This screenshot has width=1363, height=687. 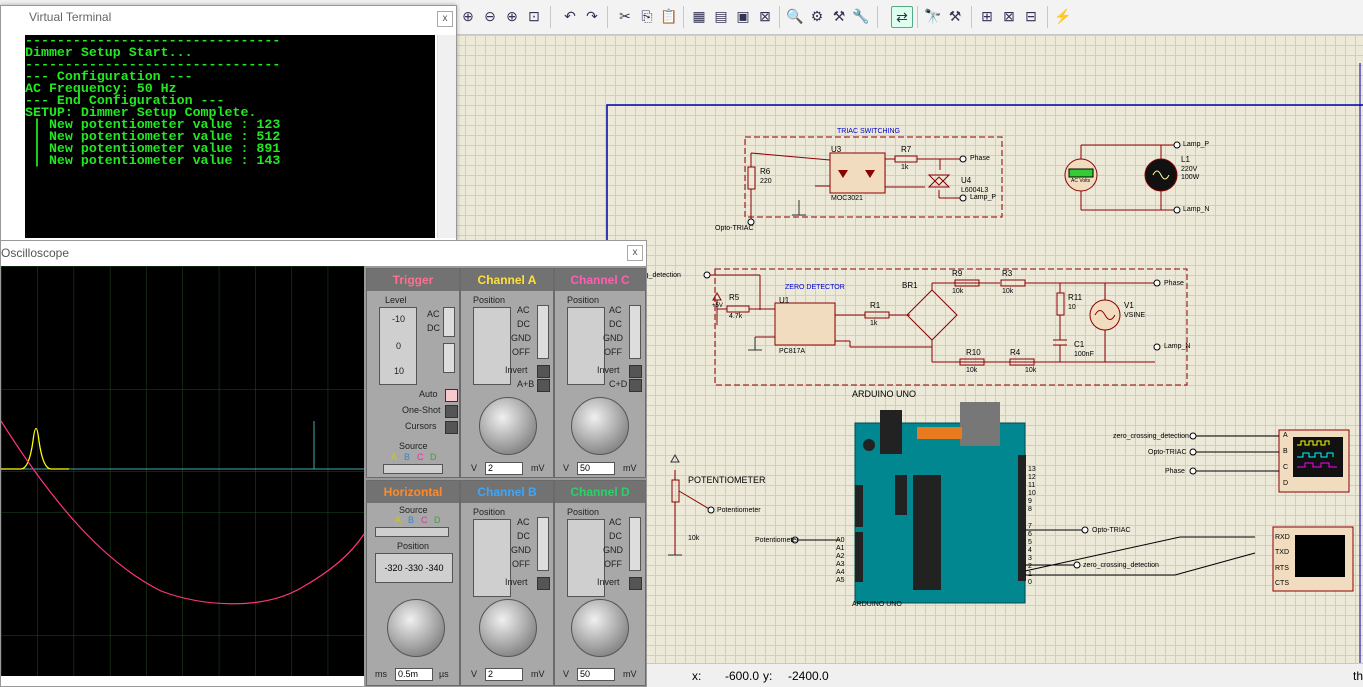 What do you see at coordinates (795, 16) in the screenshot?
I see `pick-device-icon: 🔍` at bounding box center [795, 16].